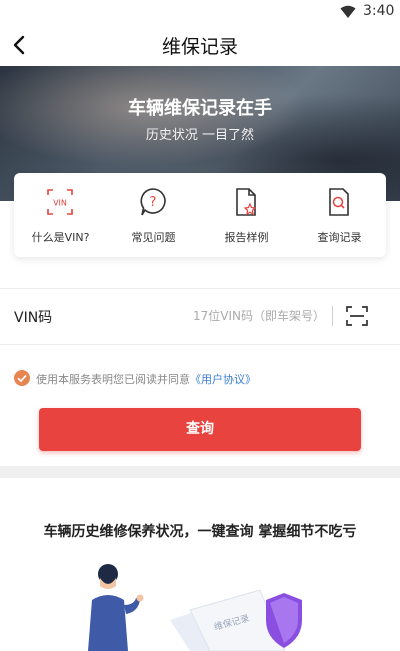  What do you see at coordinates (200, 472) in the screenshot?
I see `section-separator` at bounding box center [200, 472].